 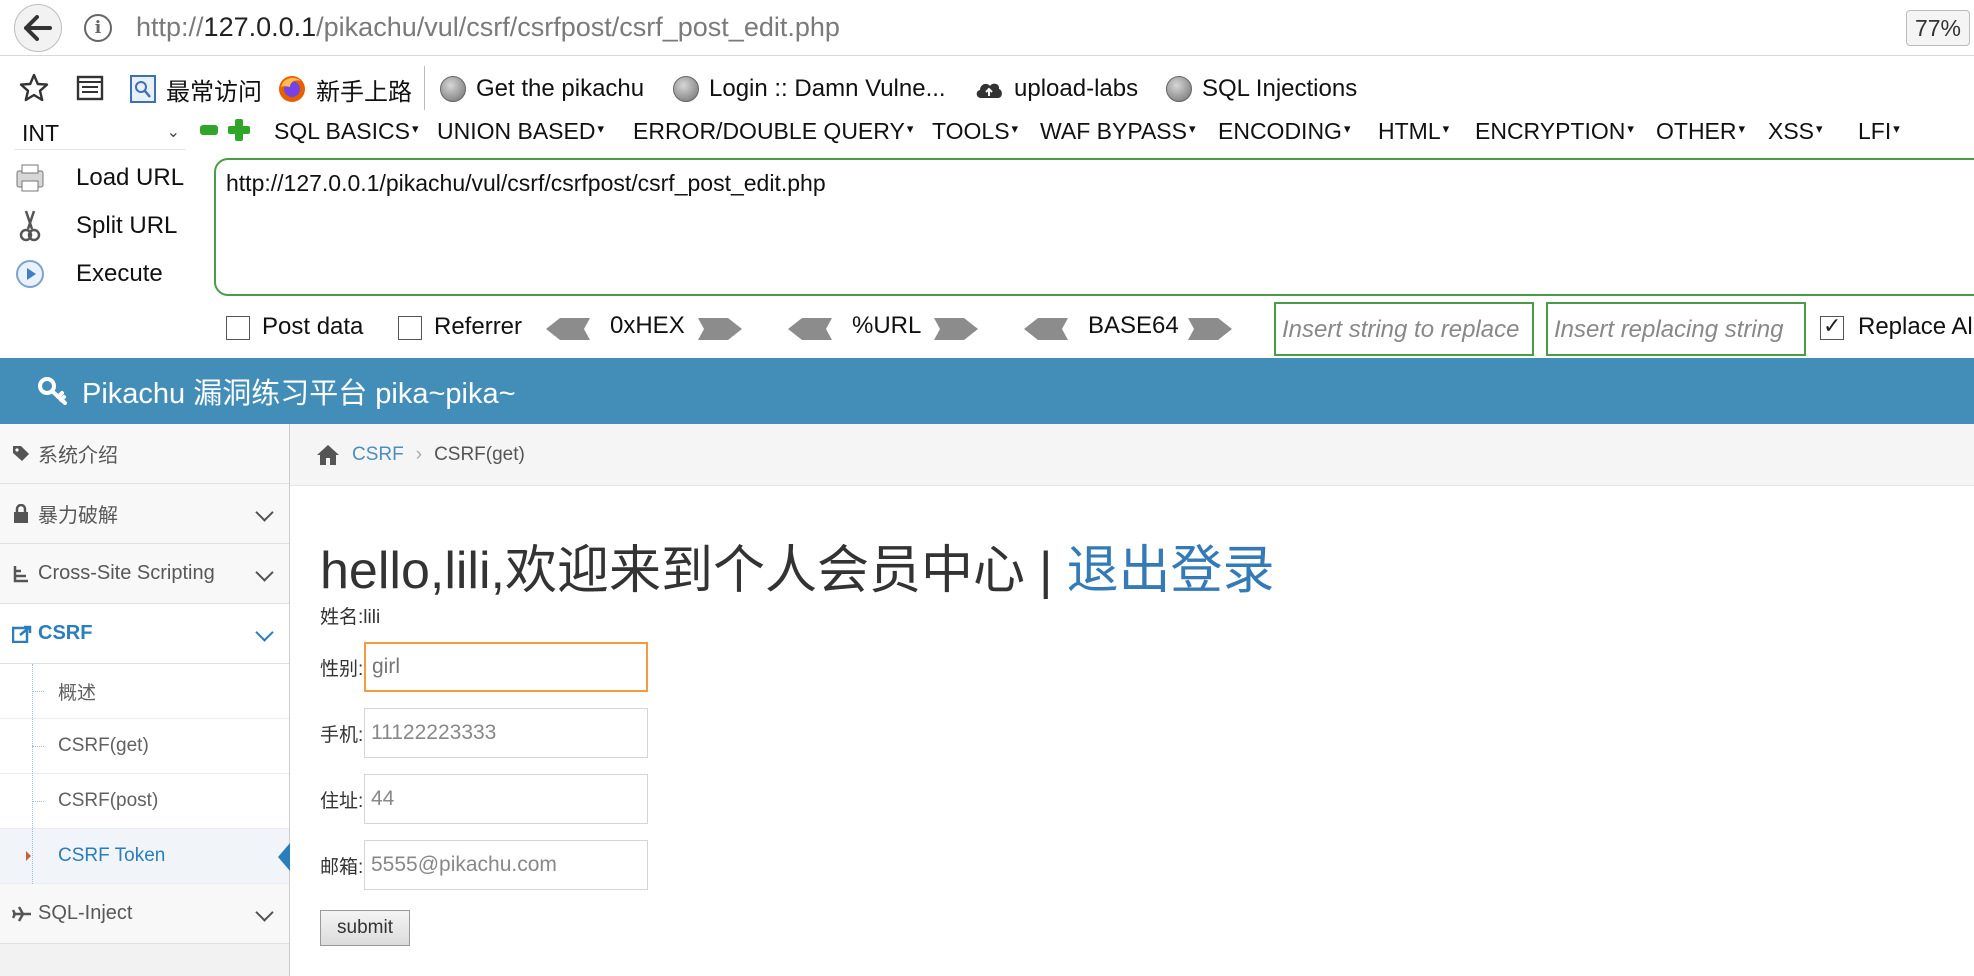 I want to click on email-input, so click(x=506, y=865).